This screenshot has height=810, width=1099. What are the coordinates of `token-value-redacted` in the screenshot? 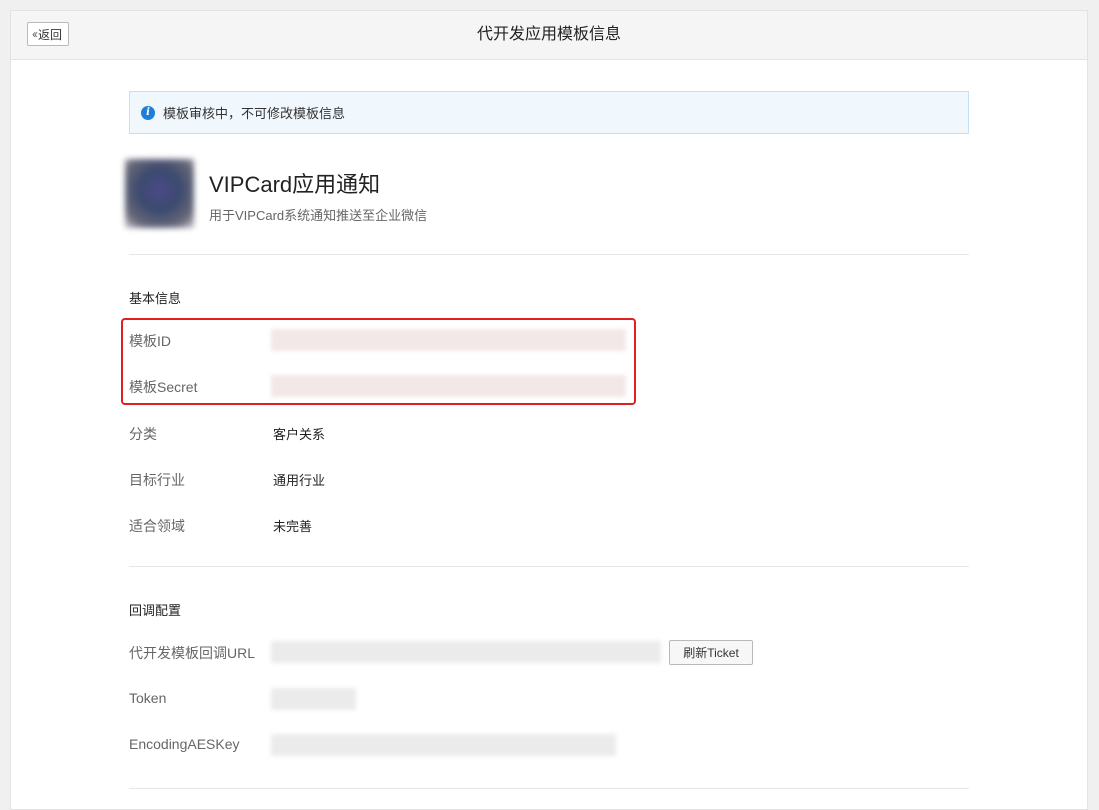 It's located at (313, 699).